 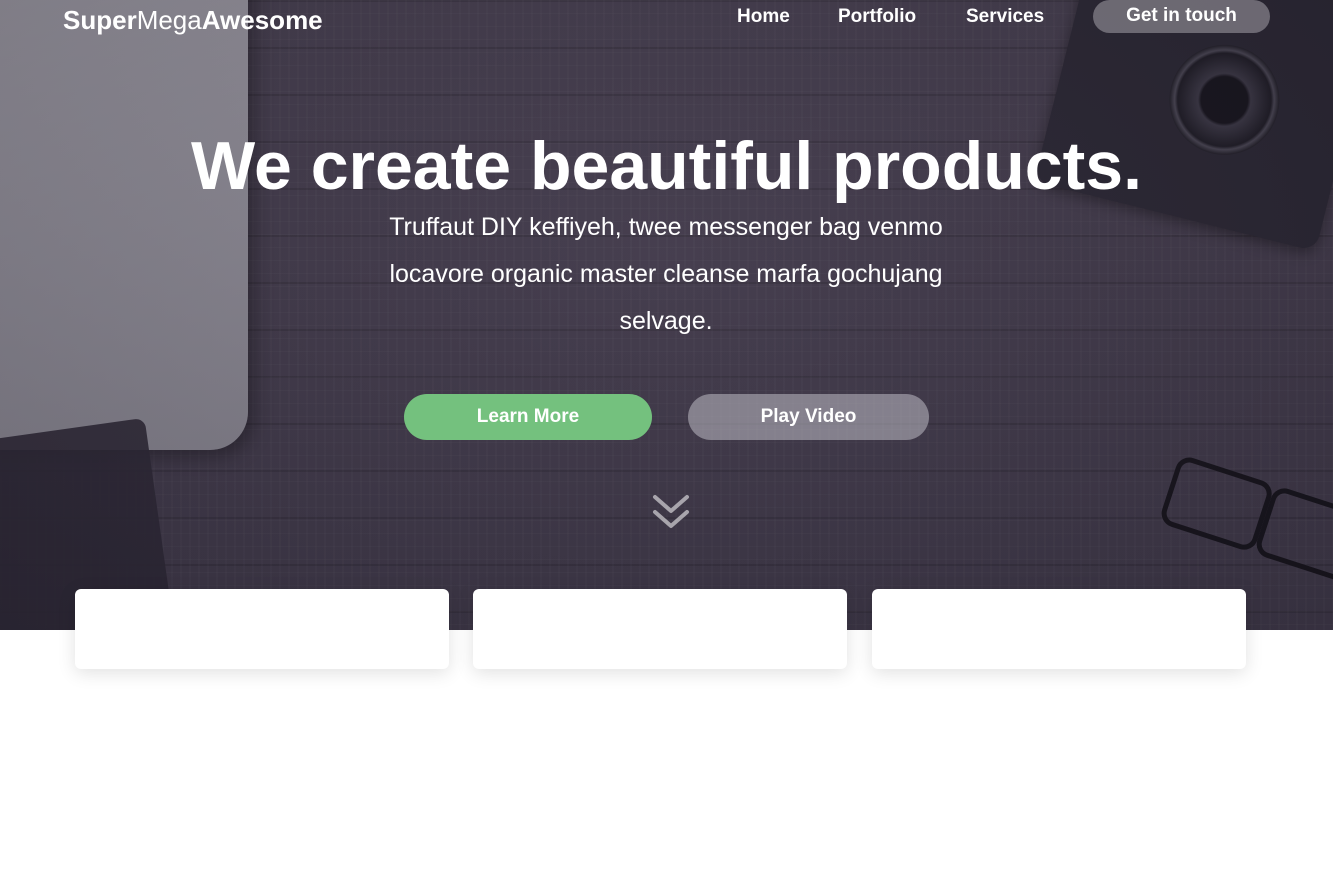 I want to click on brand-logo: SuperMegaAwesome, so click(x=193, y=20).